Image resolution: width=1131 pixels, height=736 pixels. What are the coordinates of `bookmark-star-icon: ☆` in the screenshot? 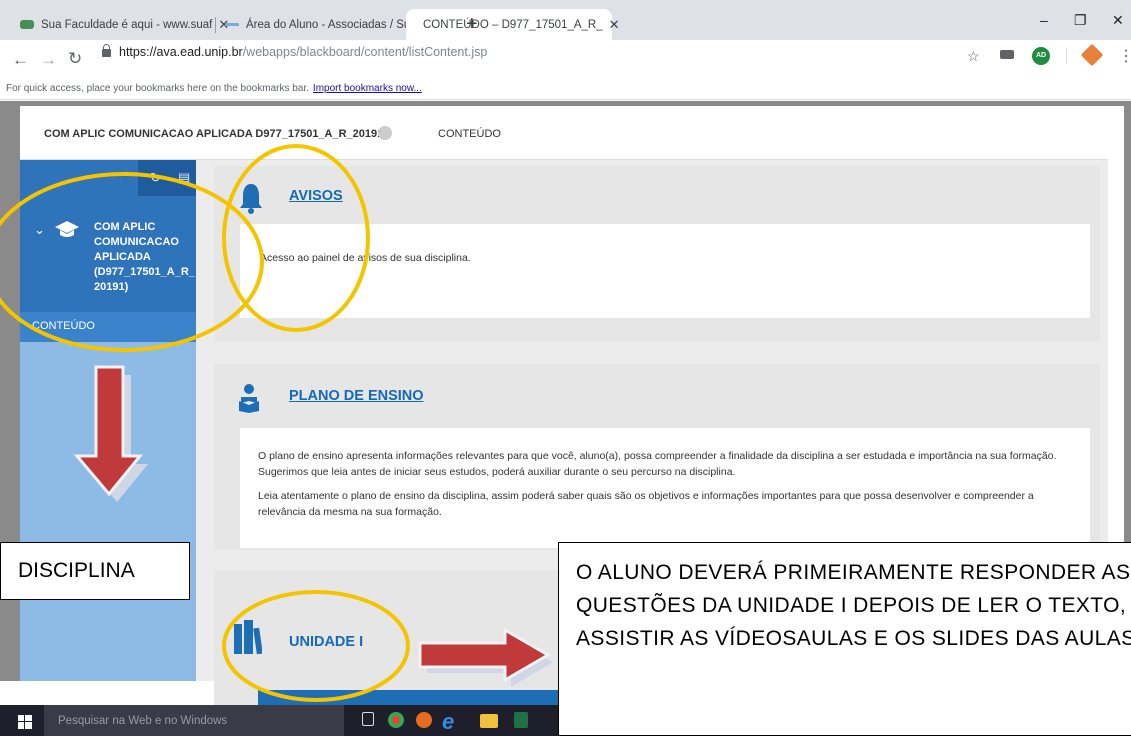 It's located at (973, 56).